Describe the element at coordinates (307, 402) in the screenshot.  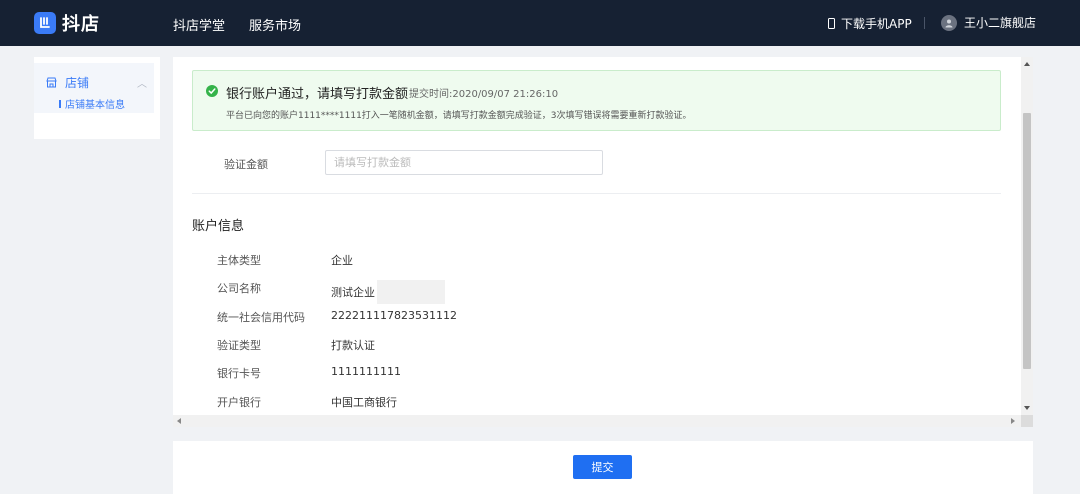
I see `info-row-bank: 开户银行 中国工商银行` at that location.